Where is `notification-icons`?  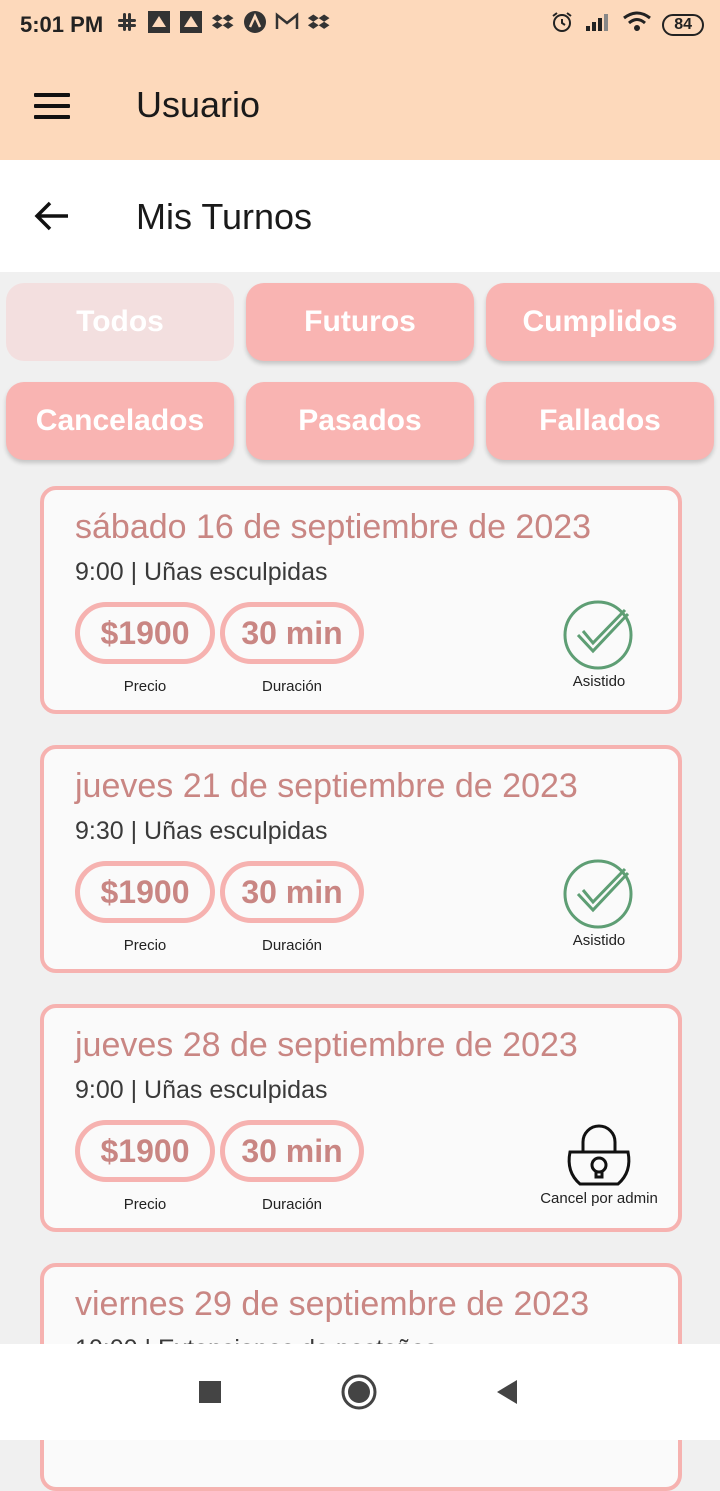
notification-icons is located at coordinates (223, 22).